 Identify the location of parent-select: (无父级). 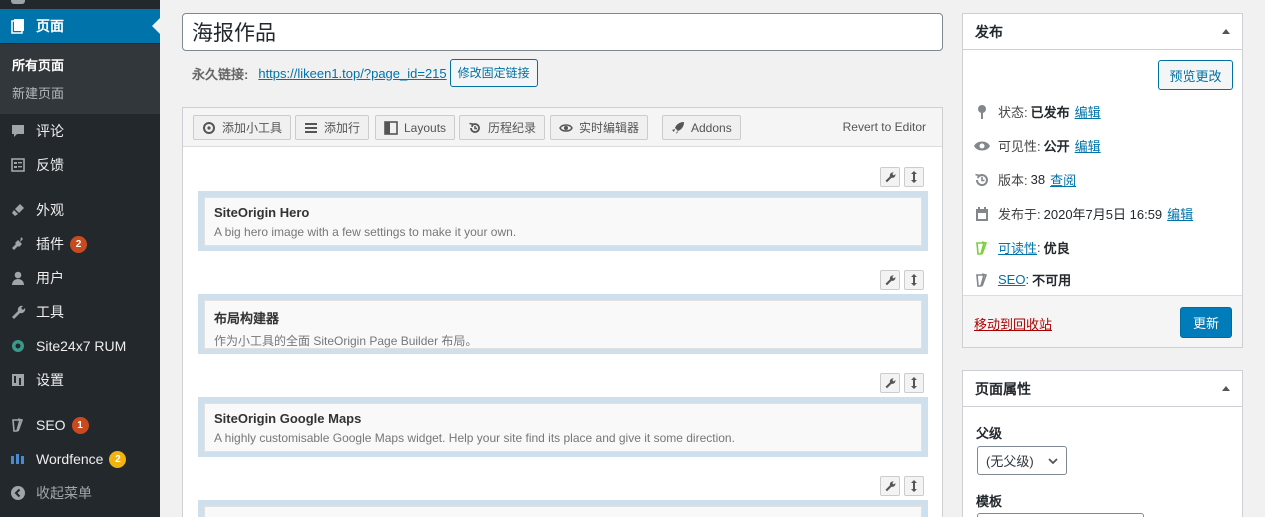
(1022, 460).